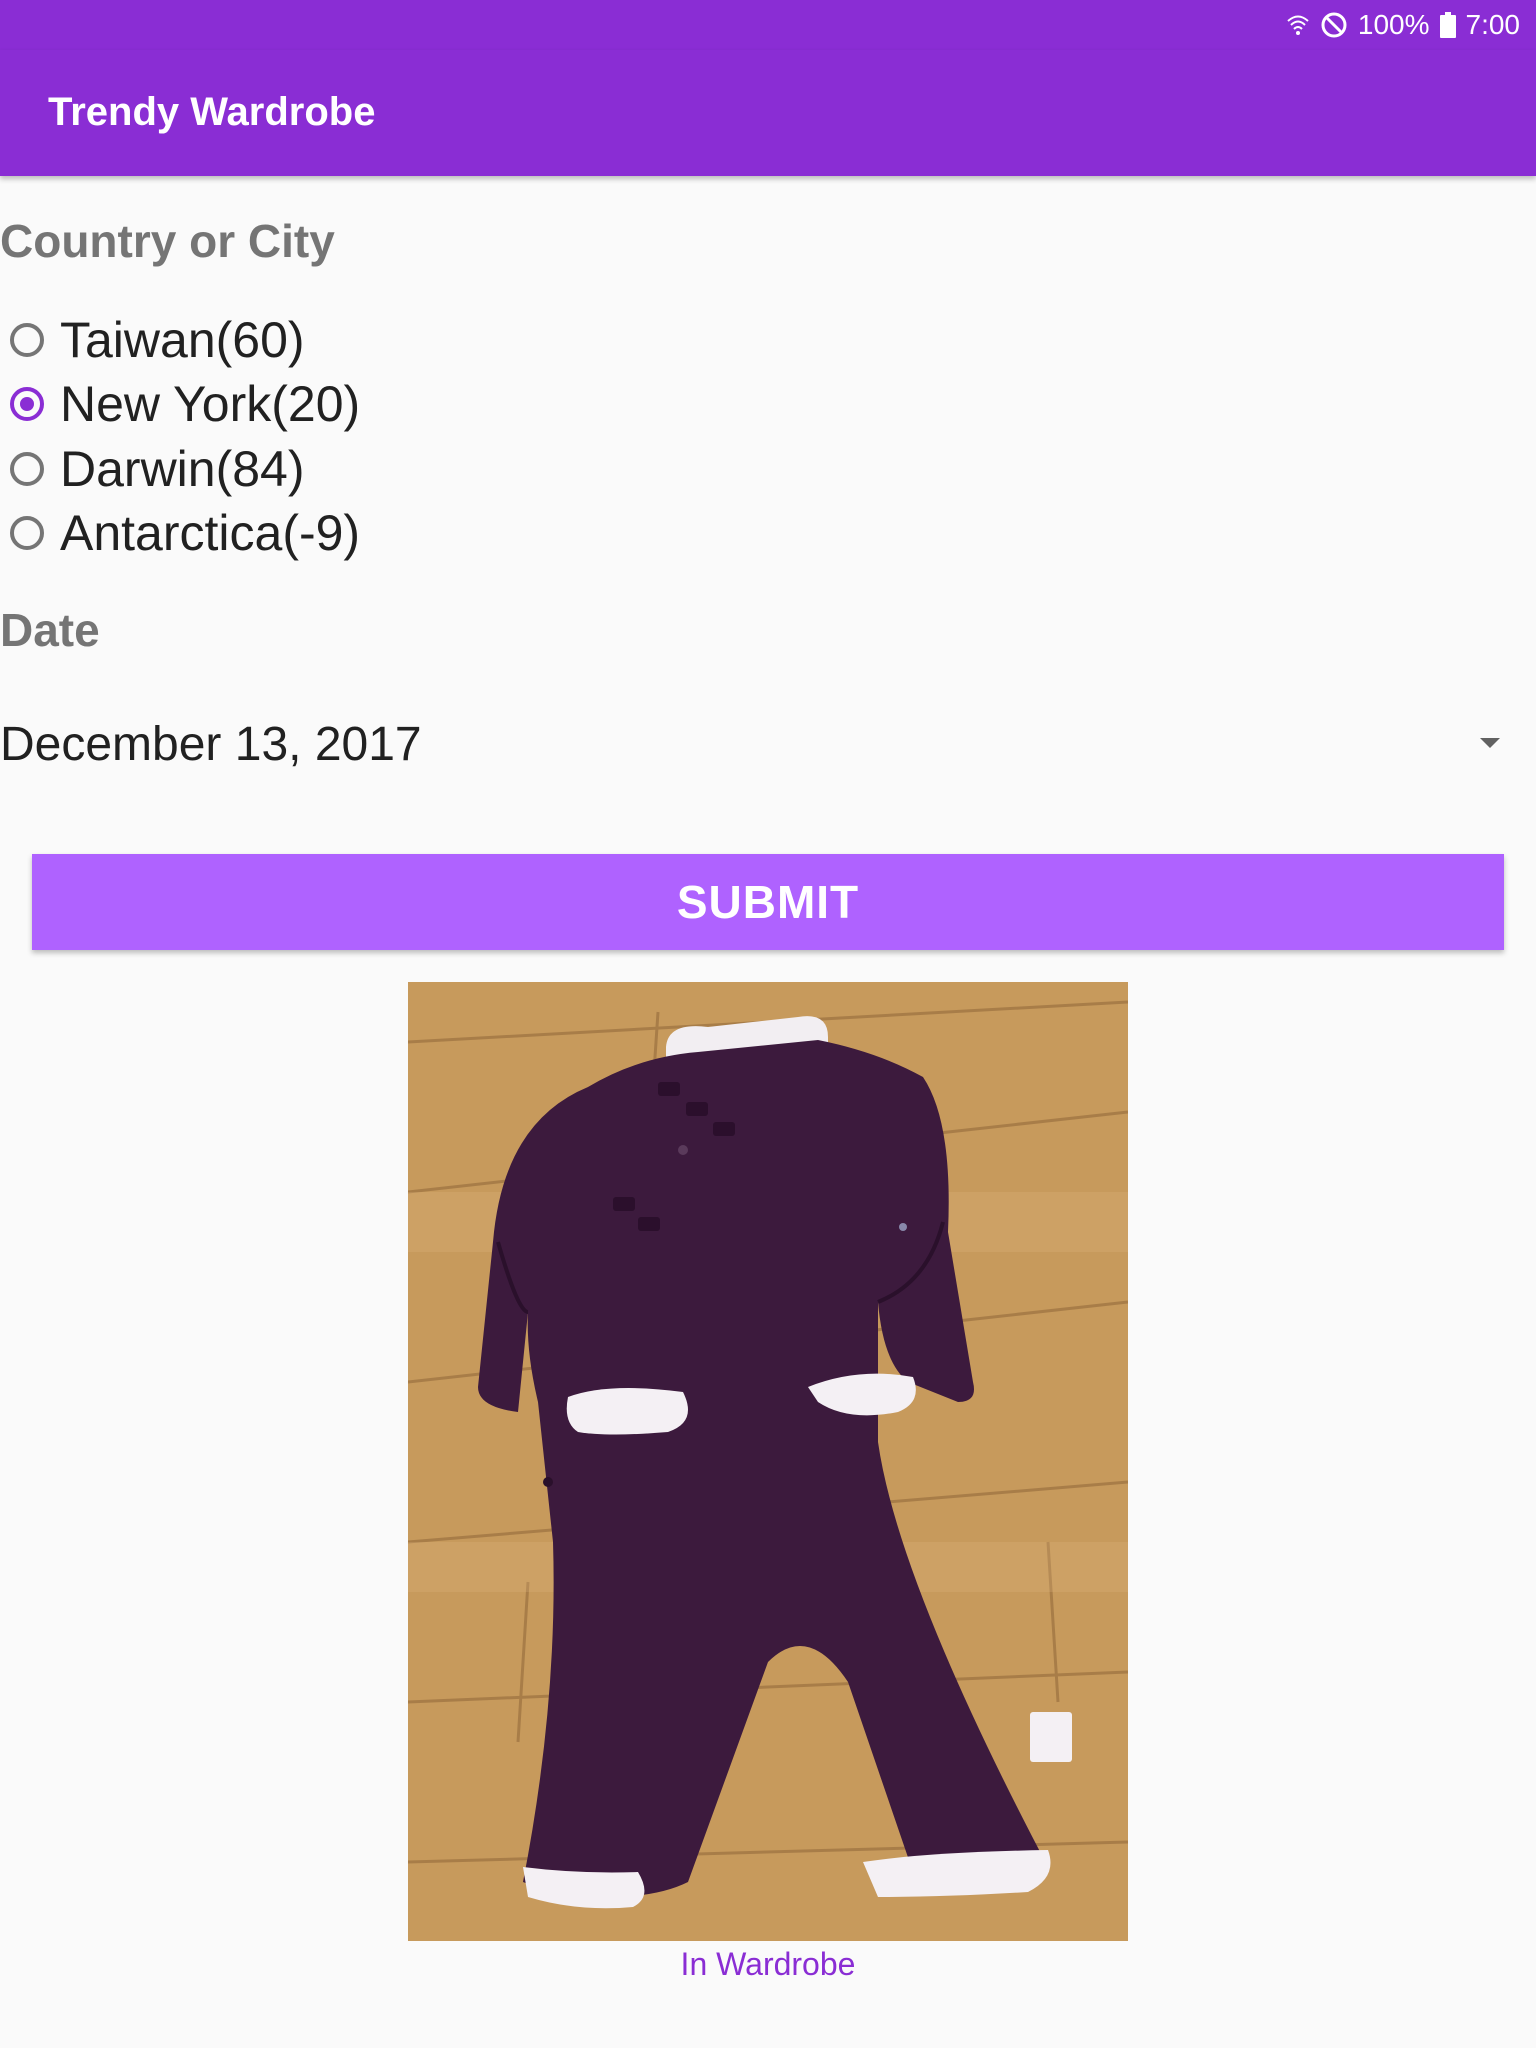 The height and width of the screenshot is (2048, 1536). Describe the element at coordinates (182, 340) in the screenshot. I see `radio-option-label: Taiwan(60)` at that location.